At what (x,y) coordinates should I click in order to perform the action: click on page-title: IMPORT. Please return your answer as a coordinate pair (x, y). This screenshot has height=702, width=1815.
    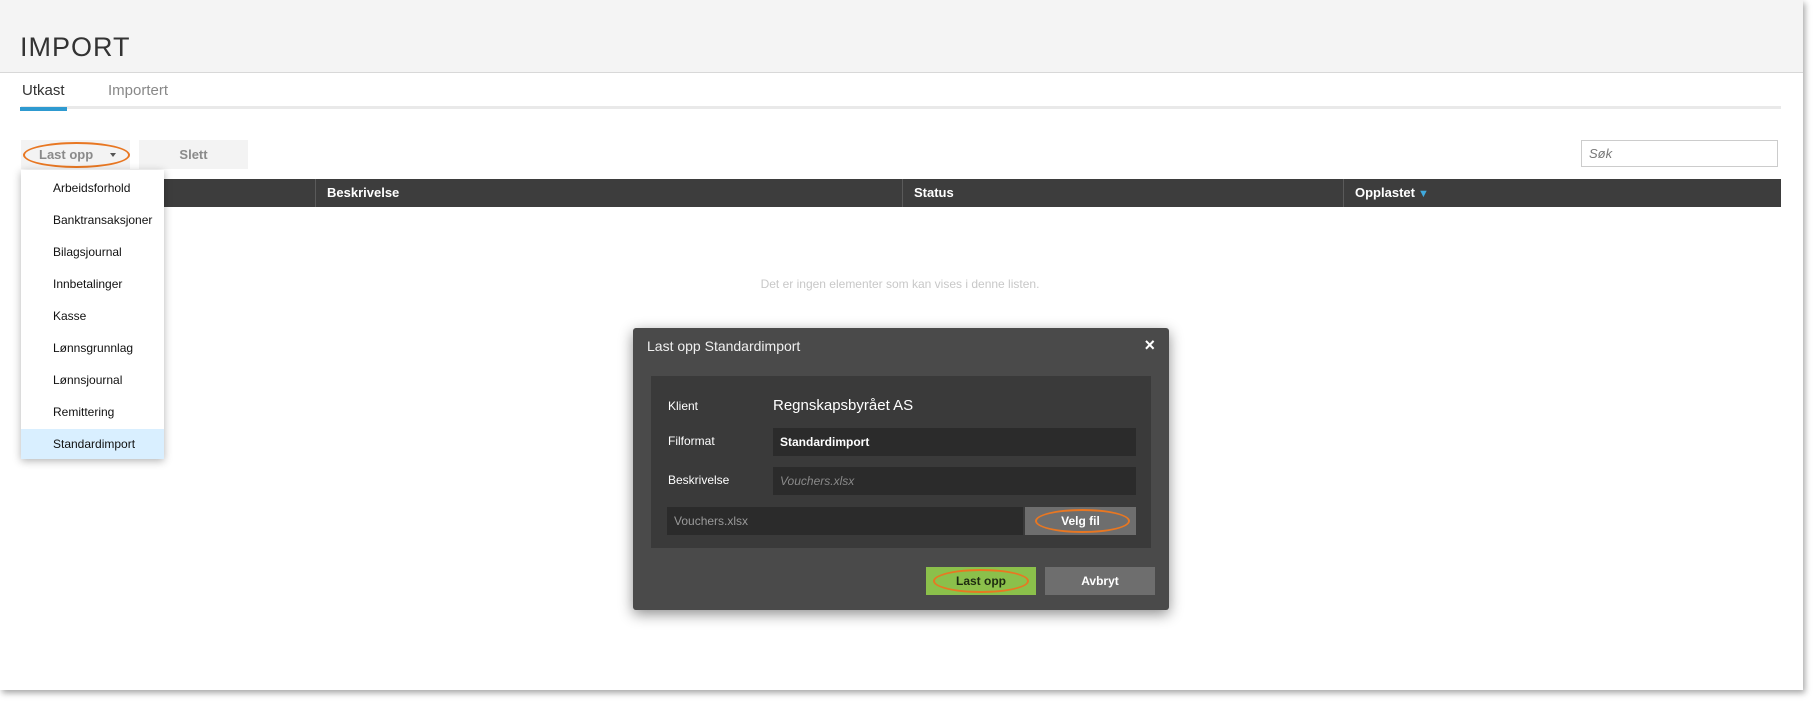
    Looking at the image, I should click on (75, 47).